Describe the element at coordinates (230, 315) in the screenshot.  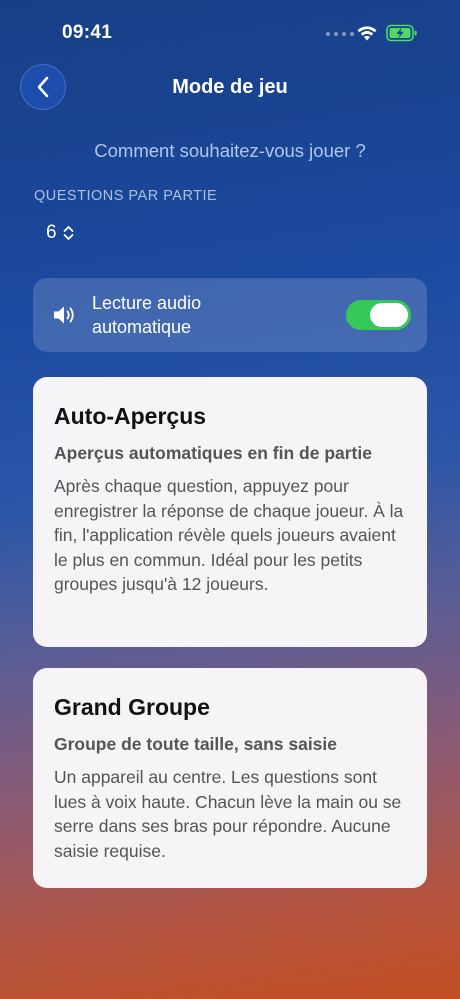
I see `audio-autoplay-row: Lecture audio automatique` at that location.